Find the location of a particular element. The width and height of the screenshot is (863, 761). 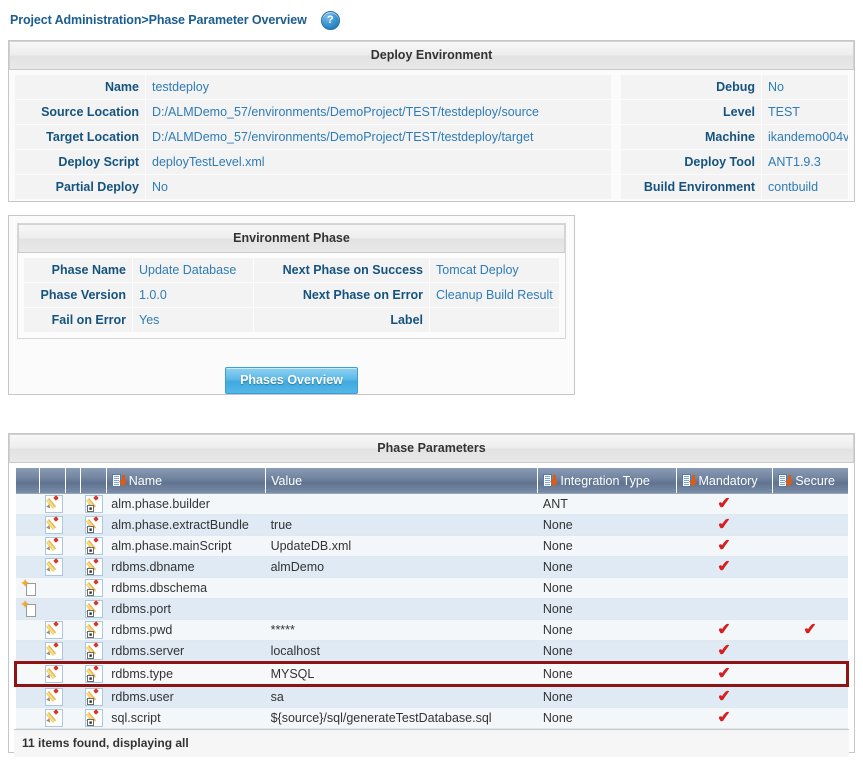

column-header-secure: Secure is located at coordinates (810, 481).